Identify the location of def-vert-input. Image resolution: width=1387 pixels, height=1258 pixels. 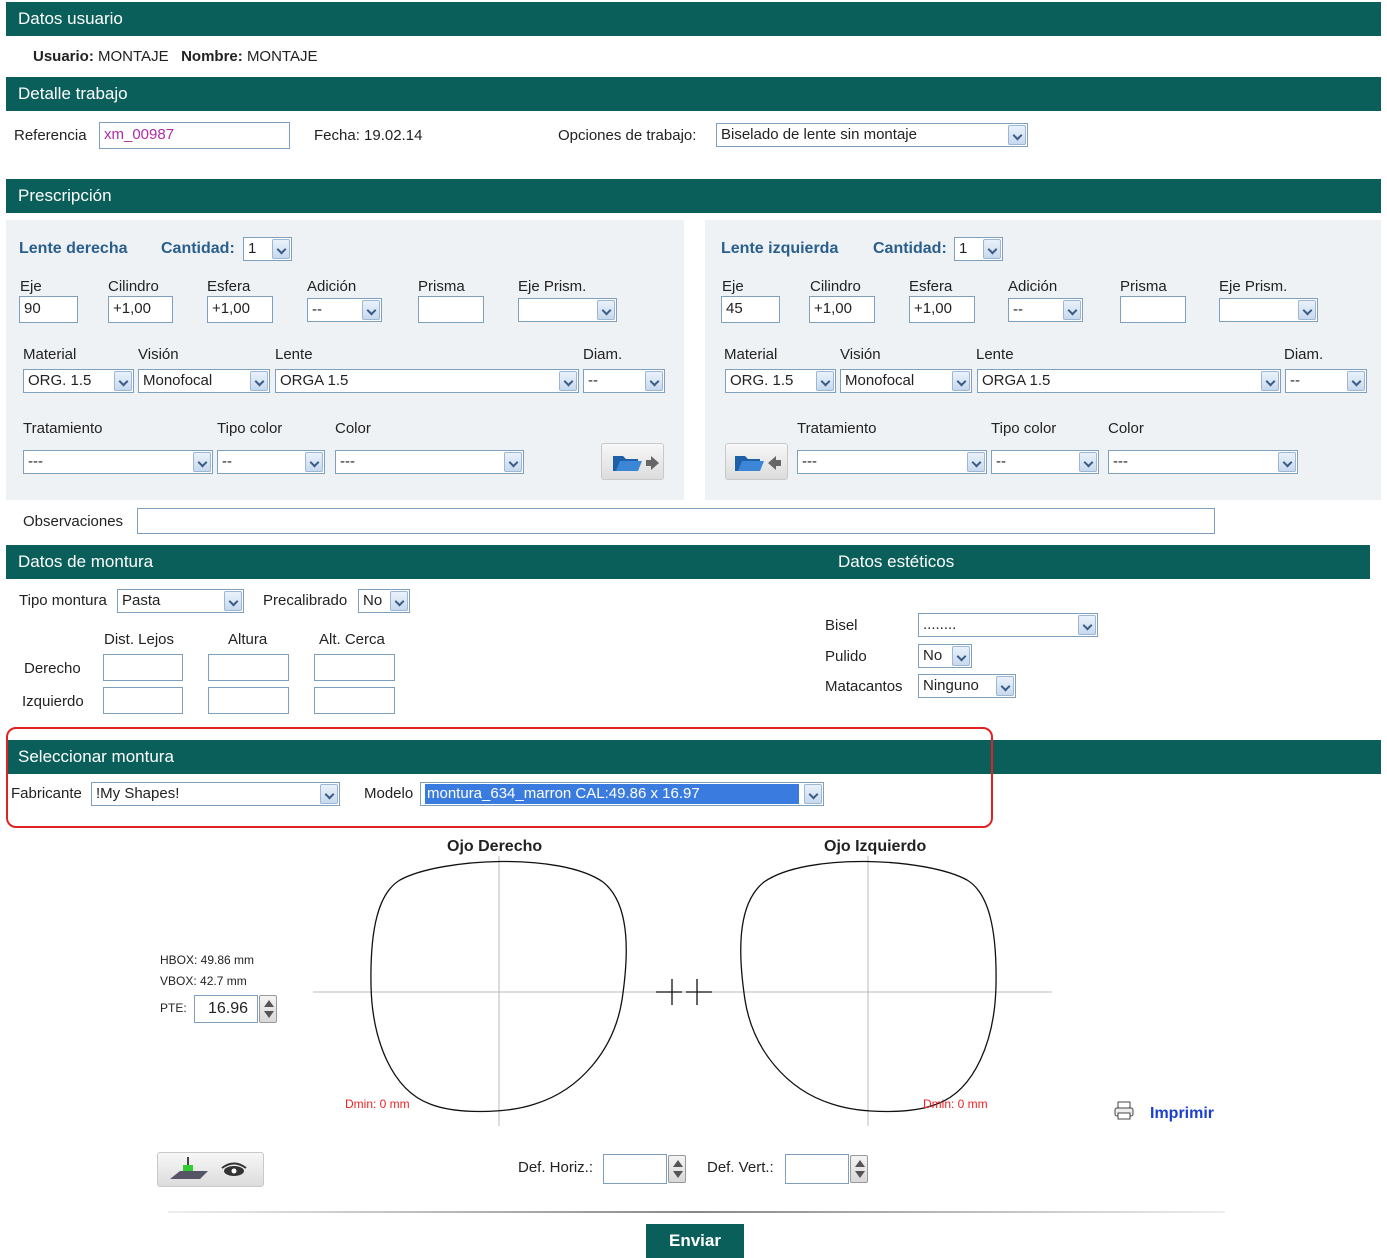
(817, 1169).